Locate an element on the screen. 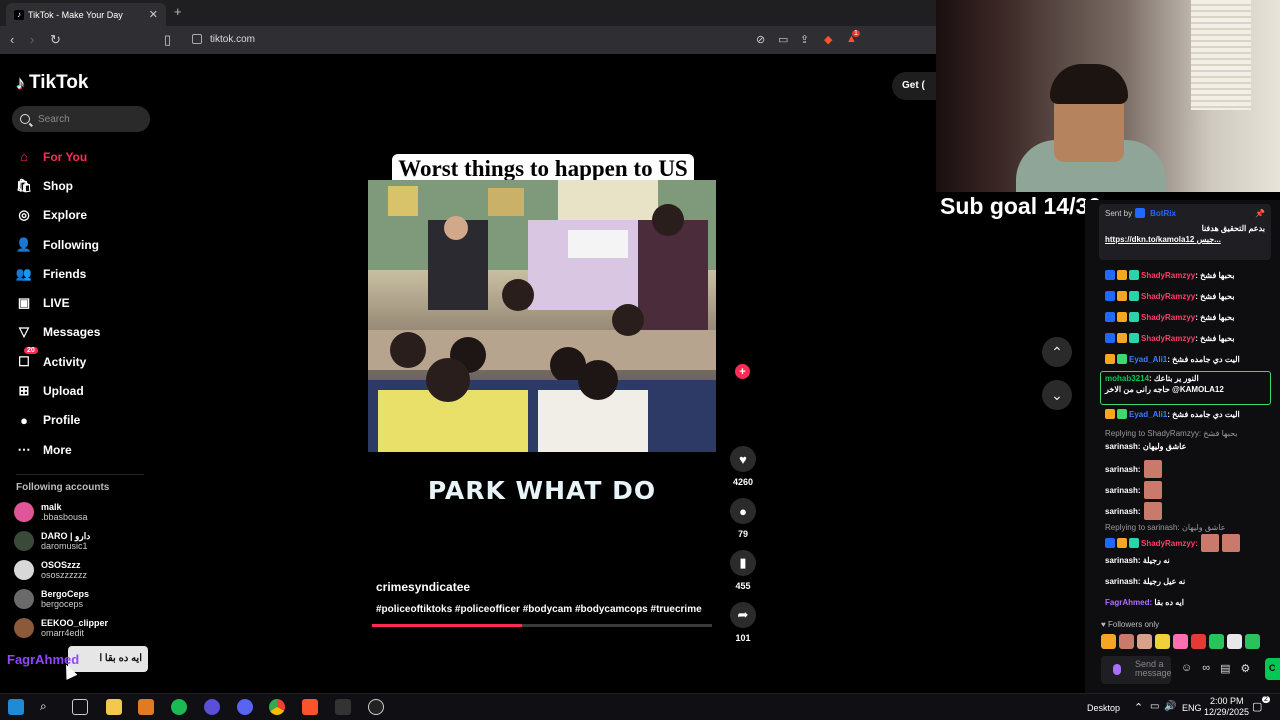  comment-count: 79 is located at coordinates (742, 534).